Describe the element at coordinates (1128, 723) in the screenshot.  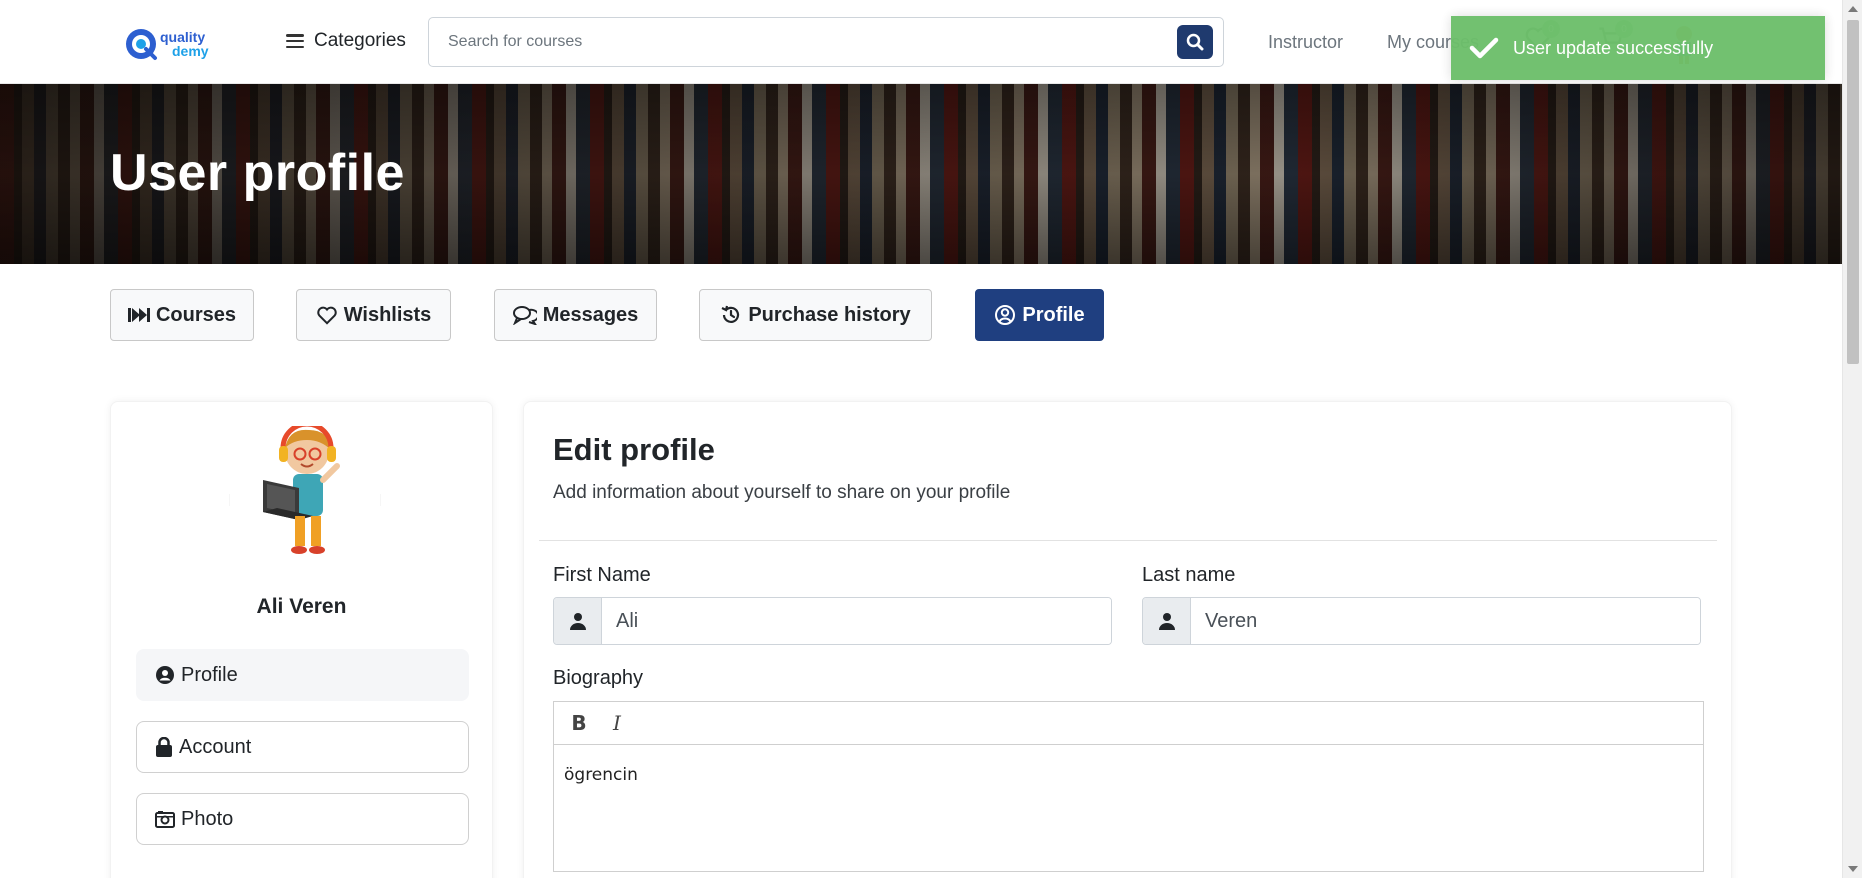
I see `editor-toolbar: B I` at that location.